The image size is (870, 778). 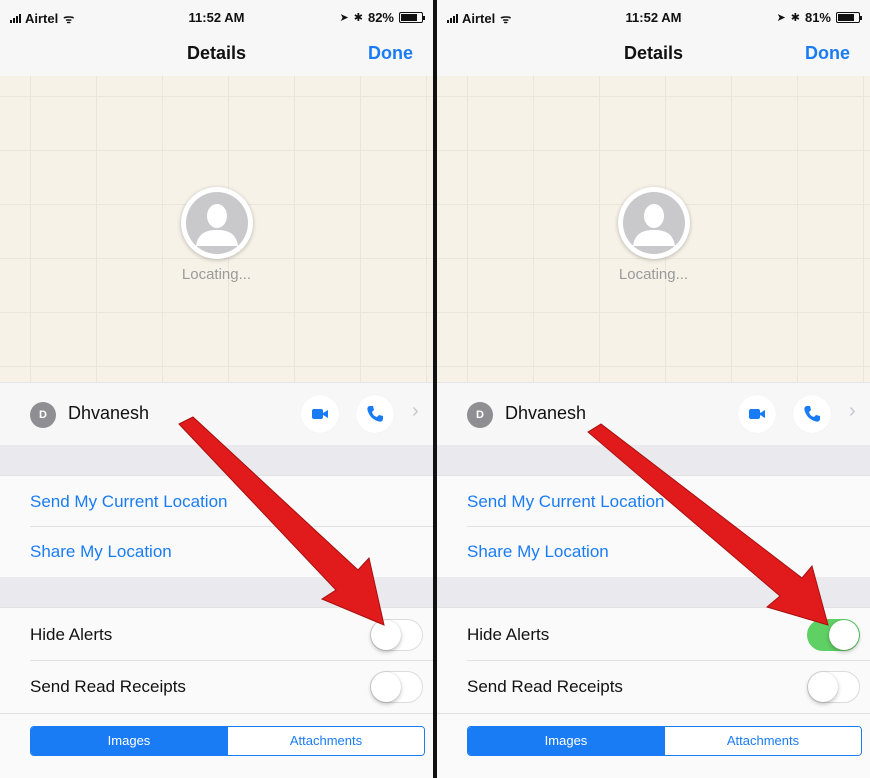 I want to click on status-indicators: ➤ ✱ 82%, so click(x=382, y=17).